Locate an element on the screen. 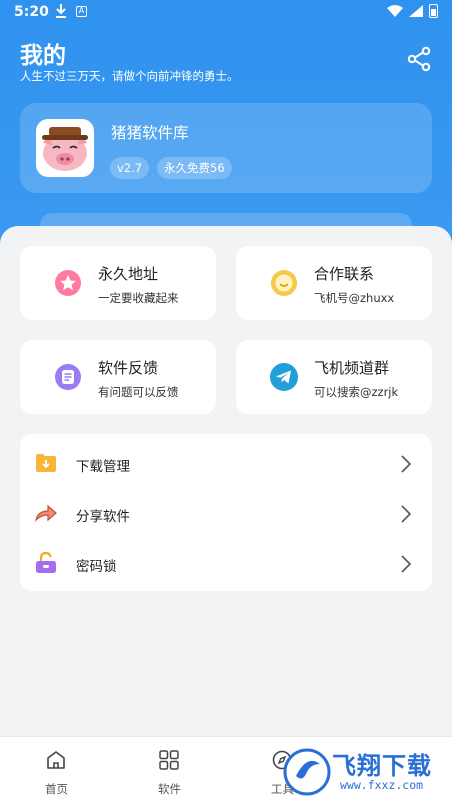 The image size is (452, 803). home-icon is located at coordinates (56, 760).